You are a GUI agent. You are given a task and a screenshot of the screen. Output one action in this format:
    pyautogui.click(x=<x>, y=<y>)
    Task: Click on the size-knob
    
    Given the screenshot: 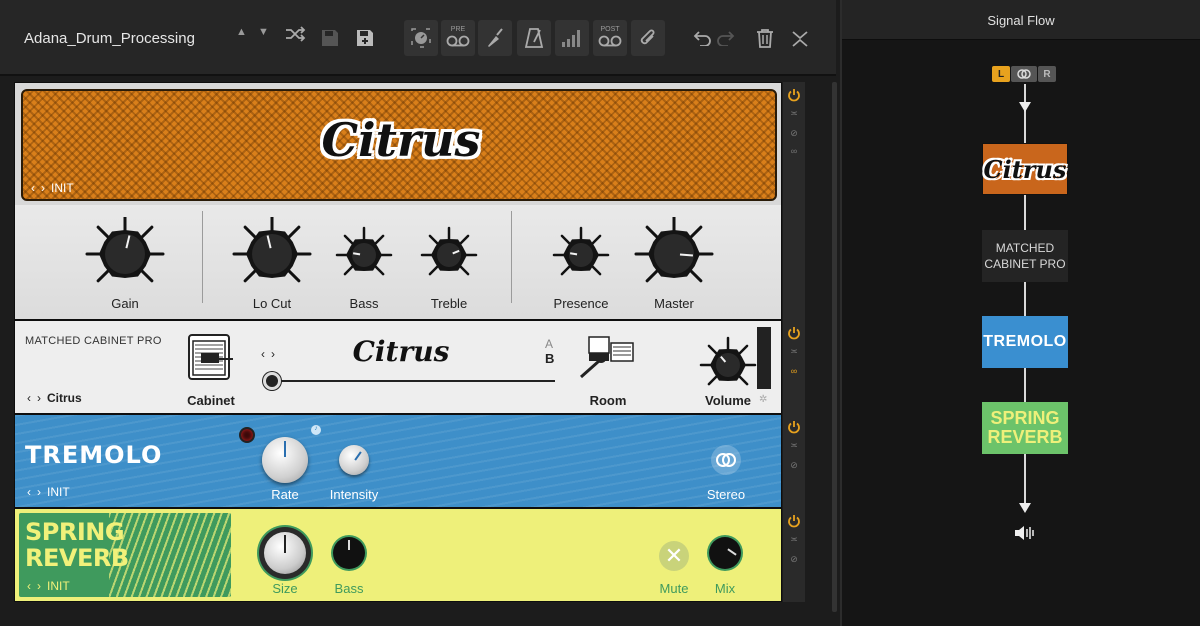 What is the action you would take?
    pyautogui.click(x=285, y=553)
    